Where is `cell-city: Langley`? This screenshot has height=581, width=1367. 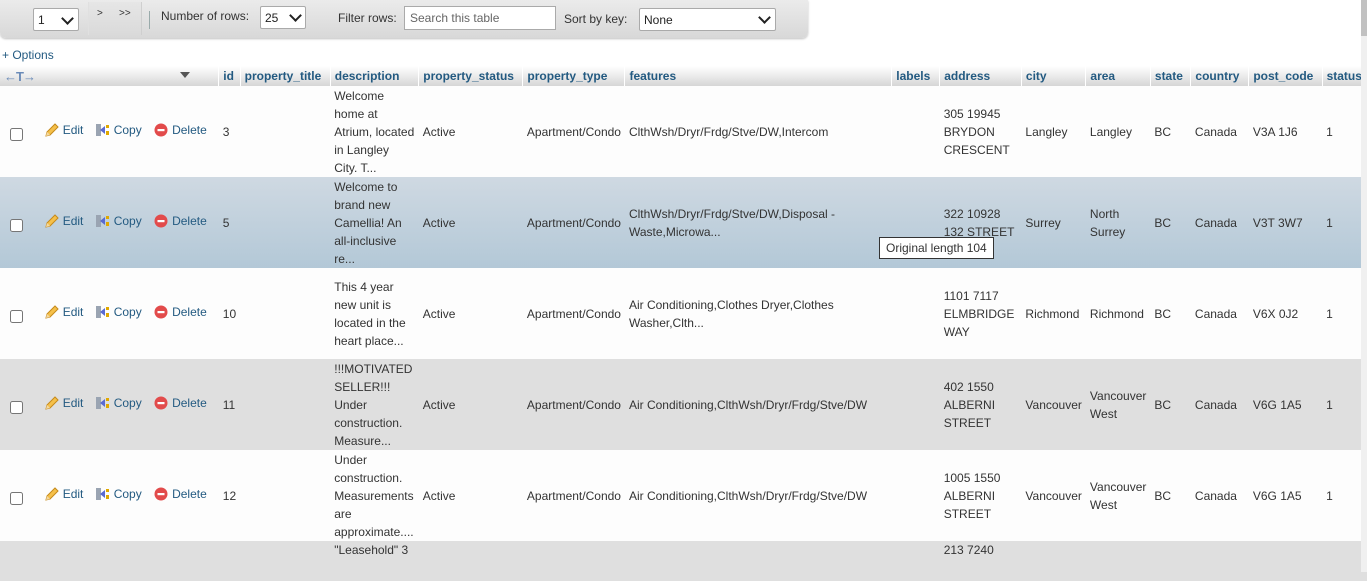
cell-city: Langley is located at coordinates (1053, 131).